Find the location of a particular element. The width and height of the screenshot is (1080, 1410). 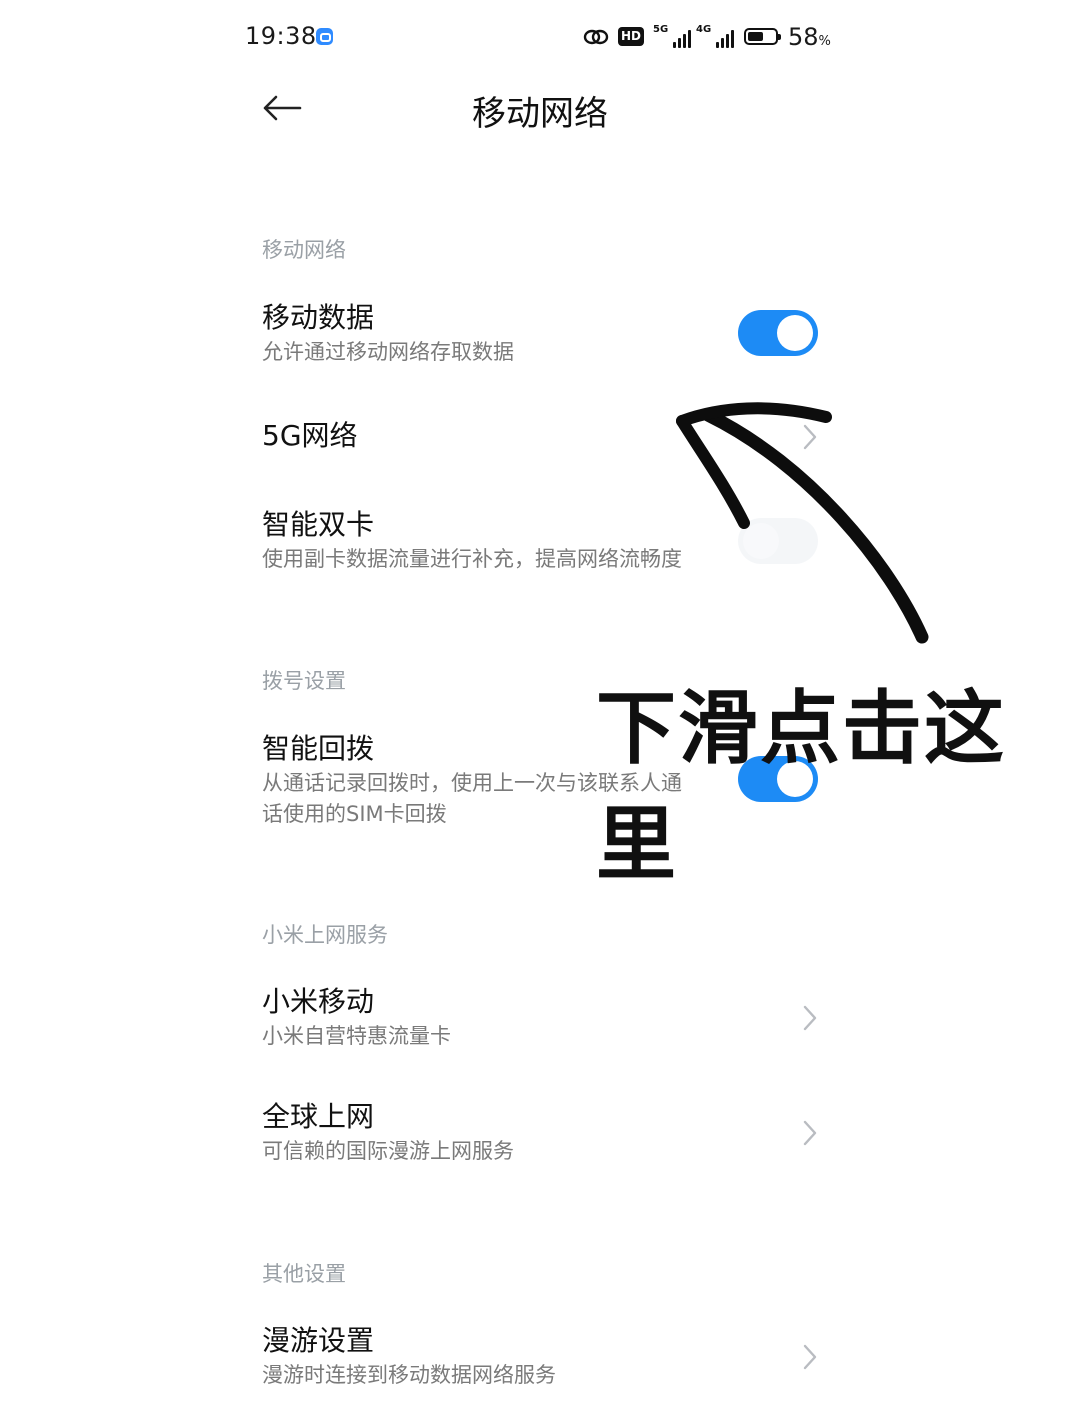

hand-drawn-arrow-icon is located at coordinates (802, 523).